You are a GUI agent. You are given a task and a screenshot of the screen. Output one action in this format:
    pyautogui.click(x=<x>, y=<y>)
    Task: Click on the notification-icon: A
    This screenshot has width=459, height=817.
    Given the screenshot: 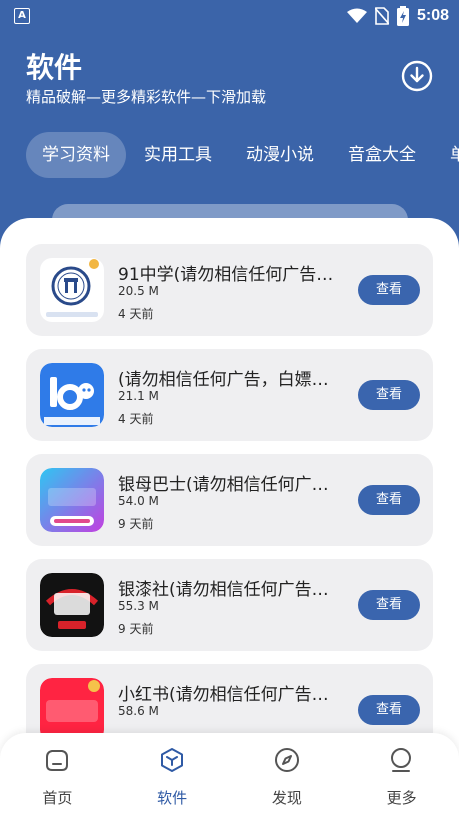 What is the action you would take?
    pyautogui.click(x=22, y=16)
    